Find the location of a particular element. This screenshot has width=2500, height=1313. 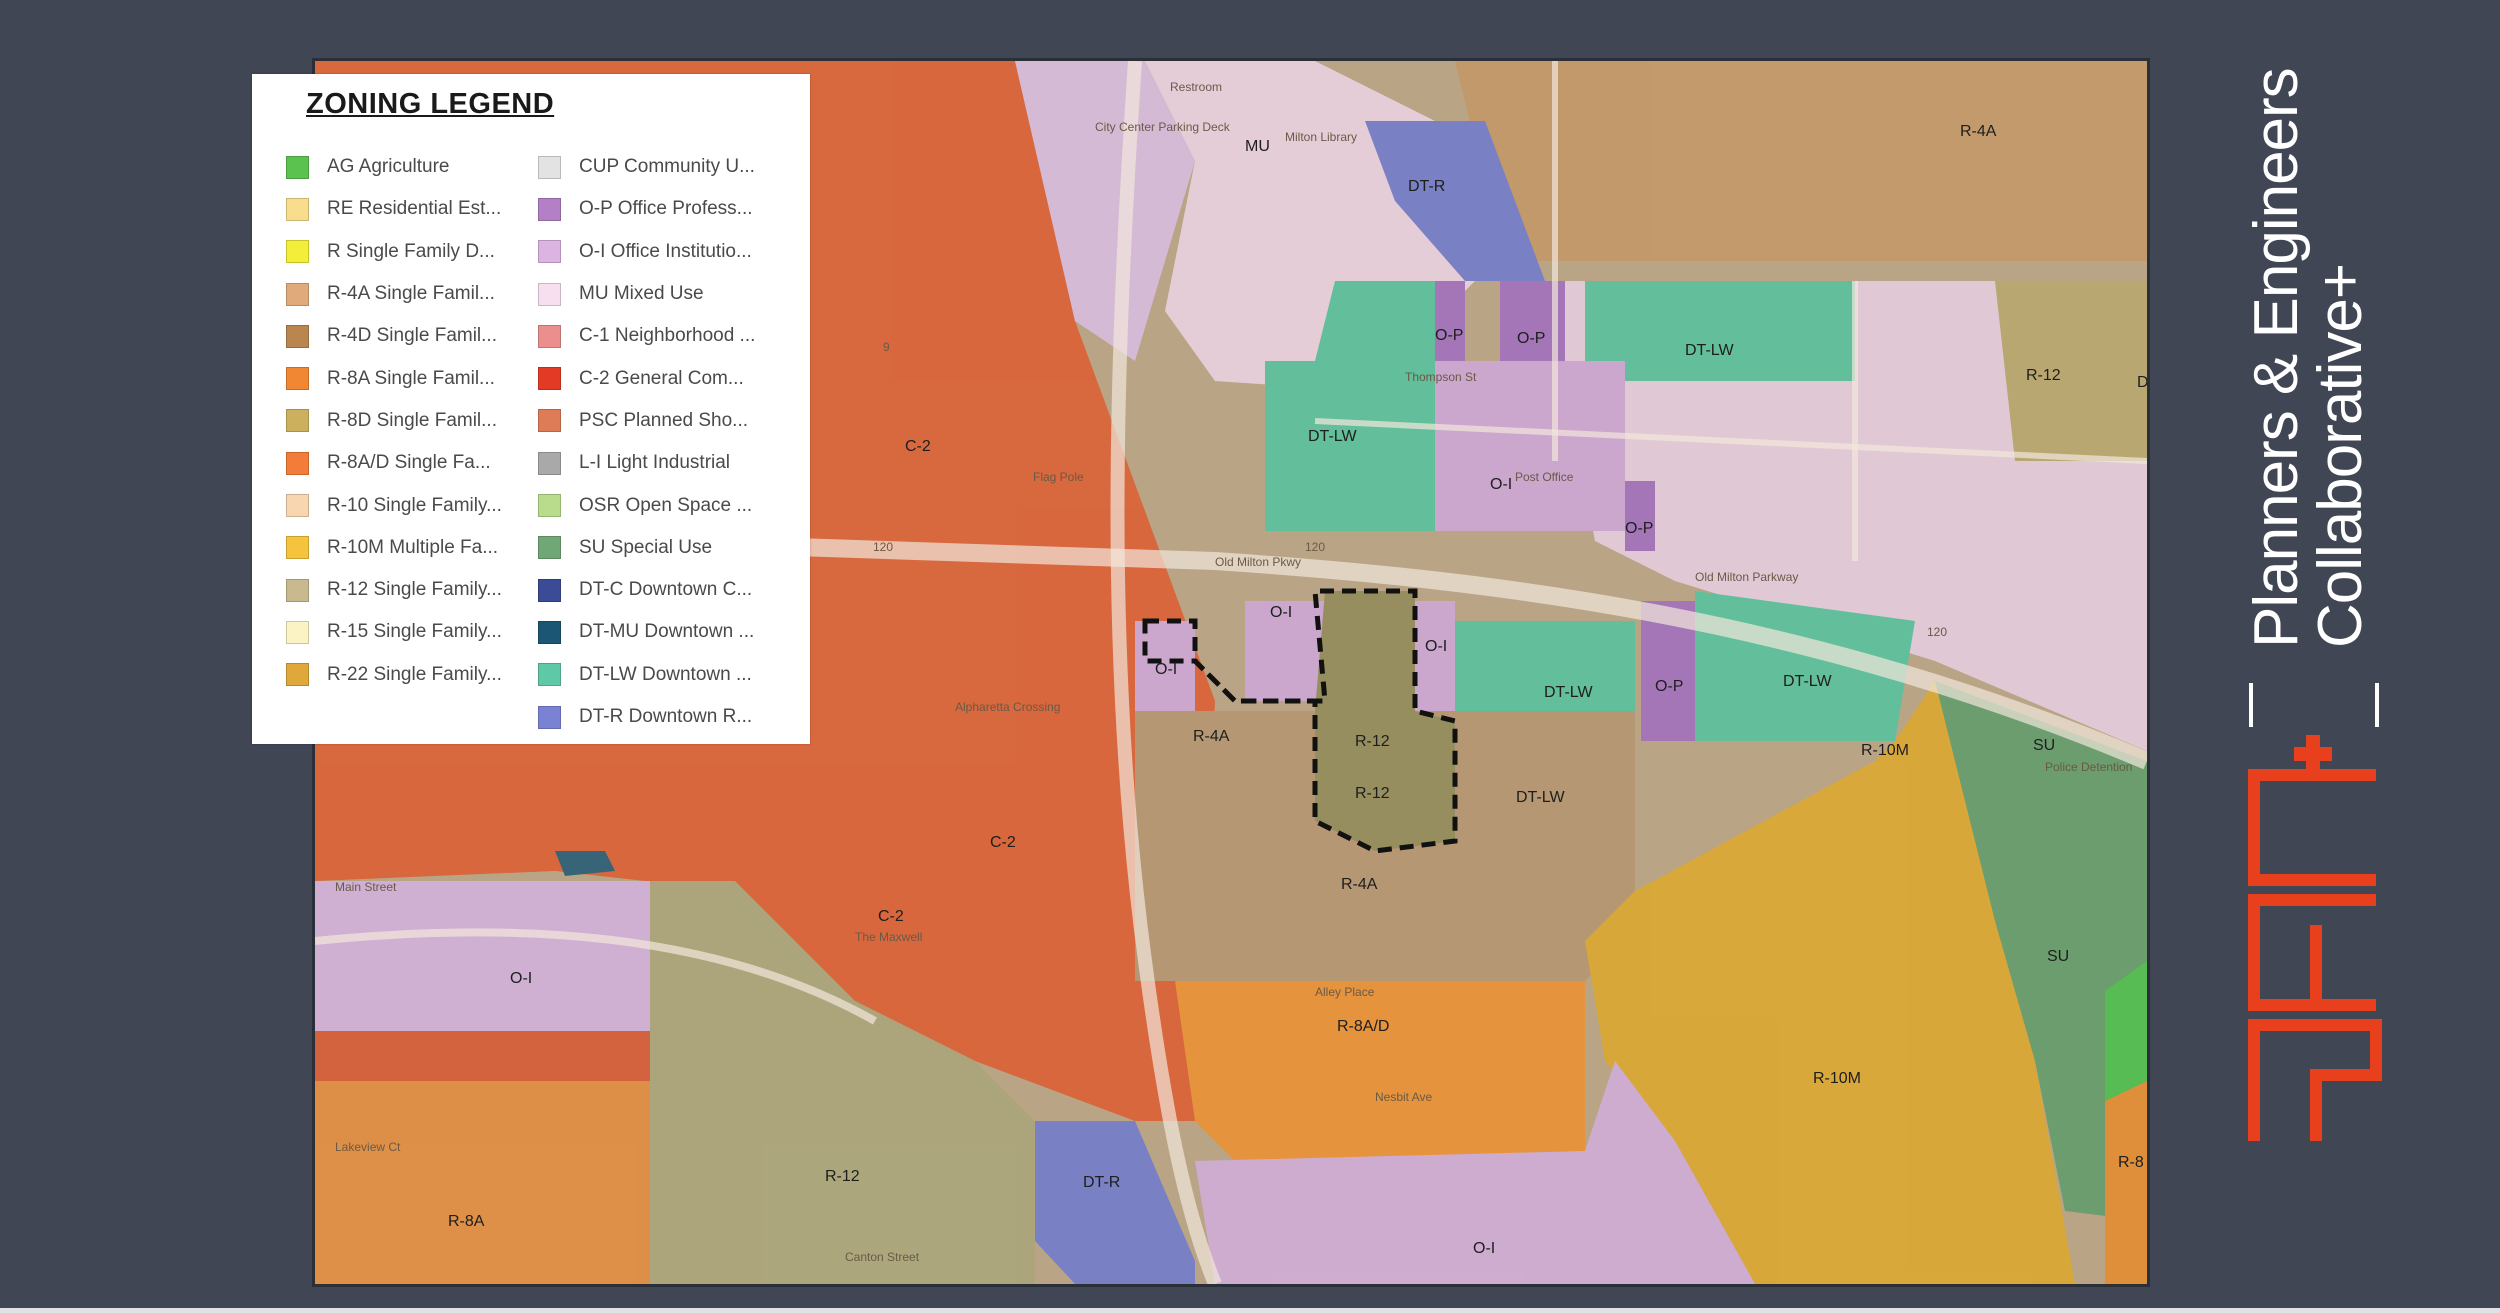

label-d-edge: D is located at coordinates (2142, 382).